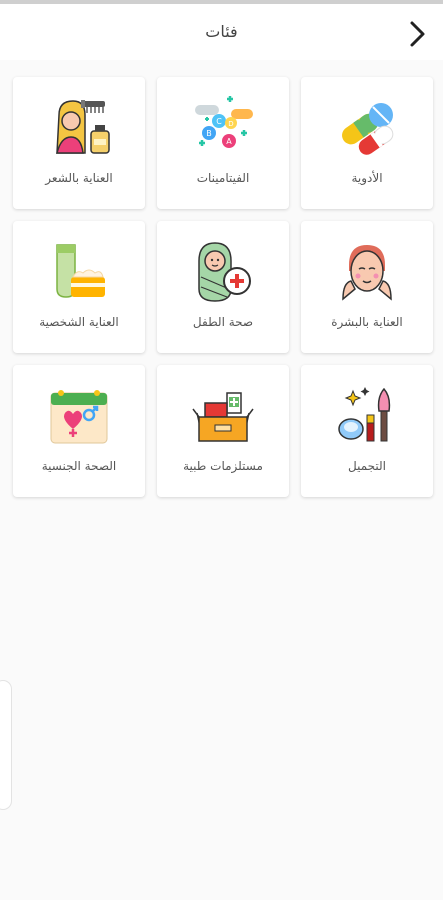 The width and height of the screenshot is (443, 900). I want to click on category-card-personal-care: العناية الشخصية, so click(79, 287).